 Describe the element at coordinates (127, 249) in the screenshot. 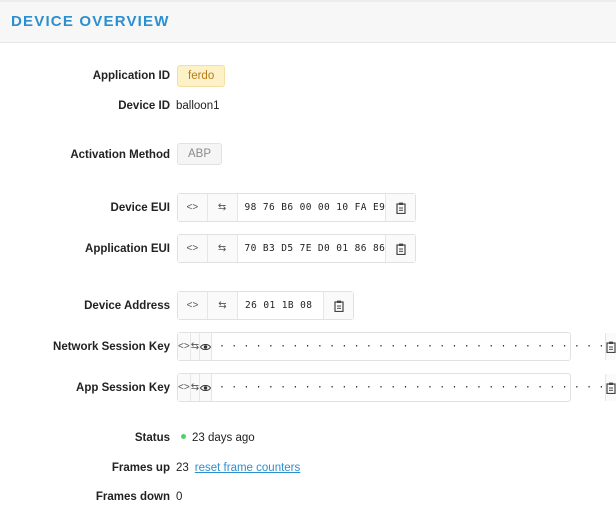

I see `application-eui-label: Application EUI` at that location.